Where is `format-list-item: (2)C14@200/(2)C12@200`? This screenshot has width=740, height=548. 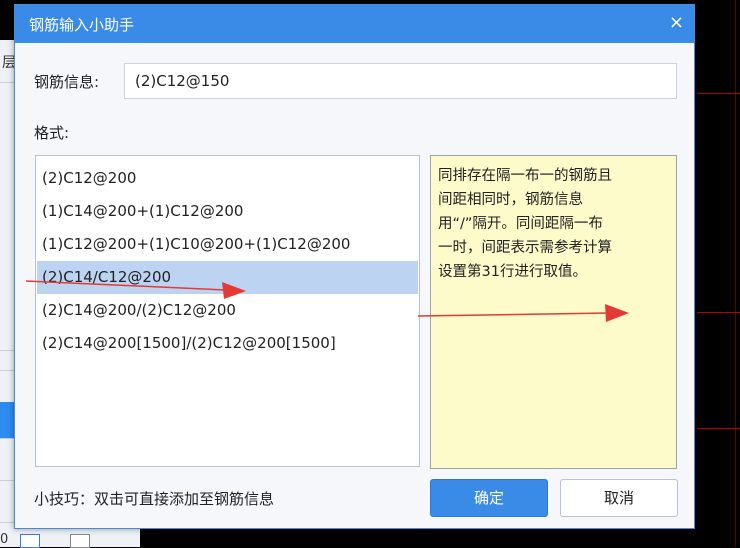 format-list-item: (2)C14@200/(2)C12@200 is located at coordinates (227, 310).